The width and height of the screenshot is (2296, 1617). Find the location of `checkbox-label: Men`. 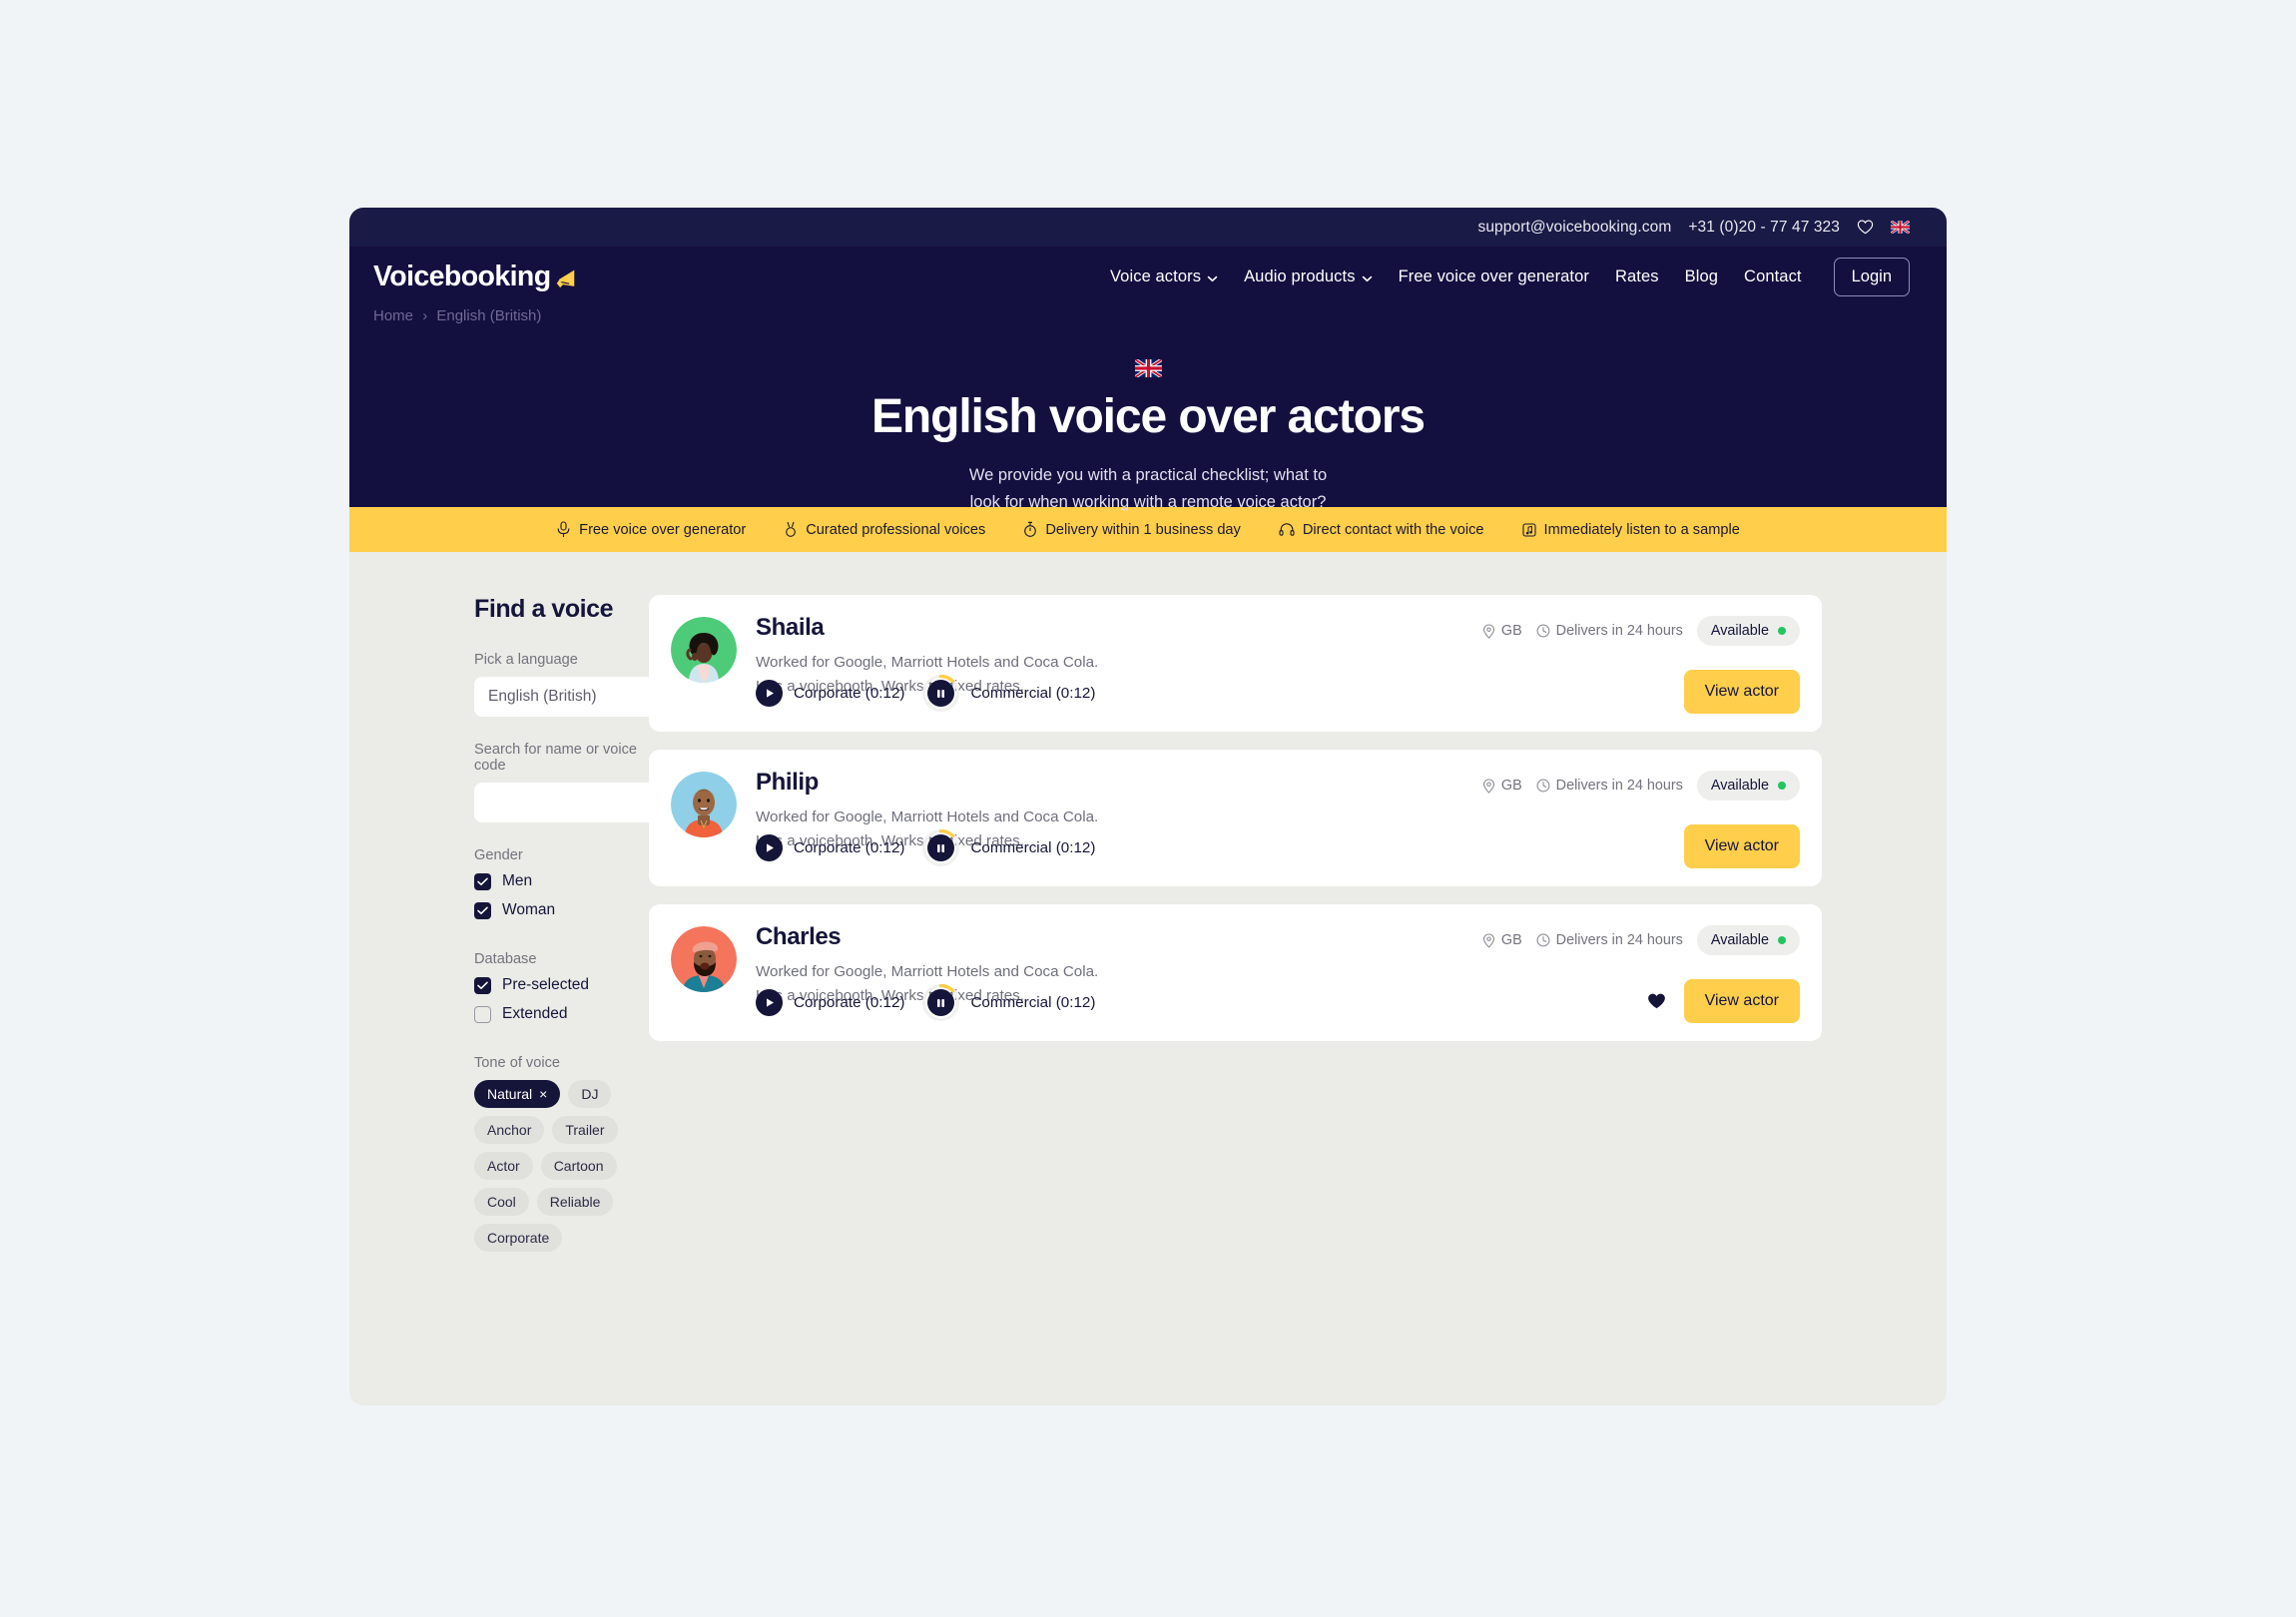

checkbox-label: Men is located at coordinates (518, 880).